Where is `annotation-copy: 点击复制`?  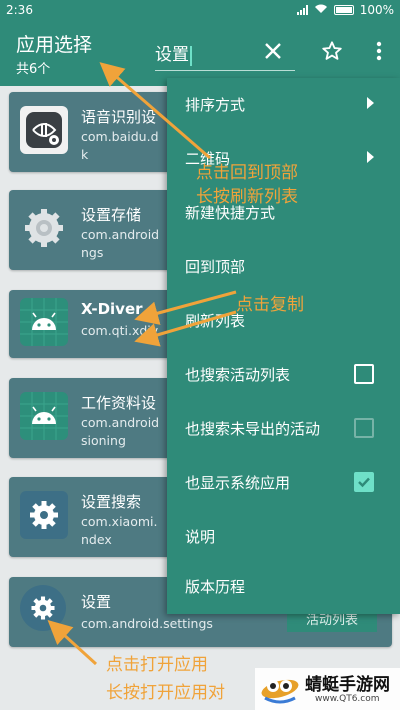 annotation-copy: 点击复制 is located at coordinates (270, 305).